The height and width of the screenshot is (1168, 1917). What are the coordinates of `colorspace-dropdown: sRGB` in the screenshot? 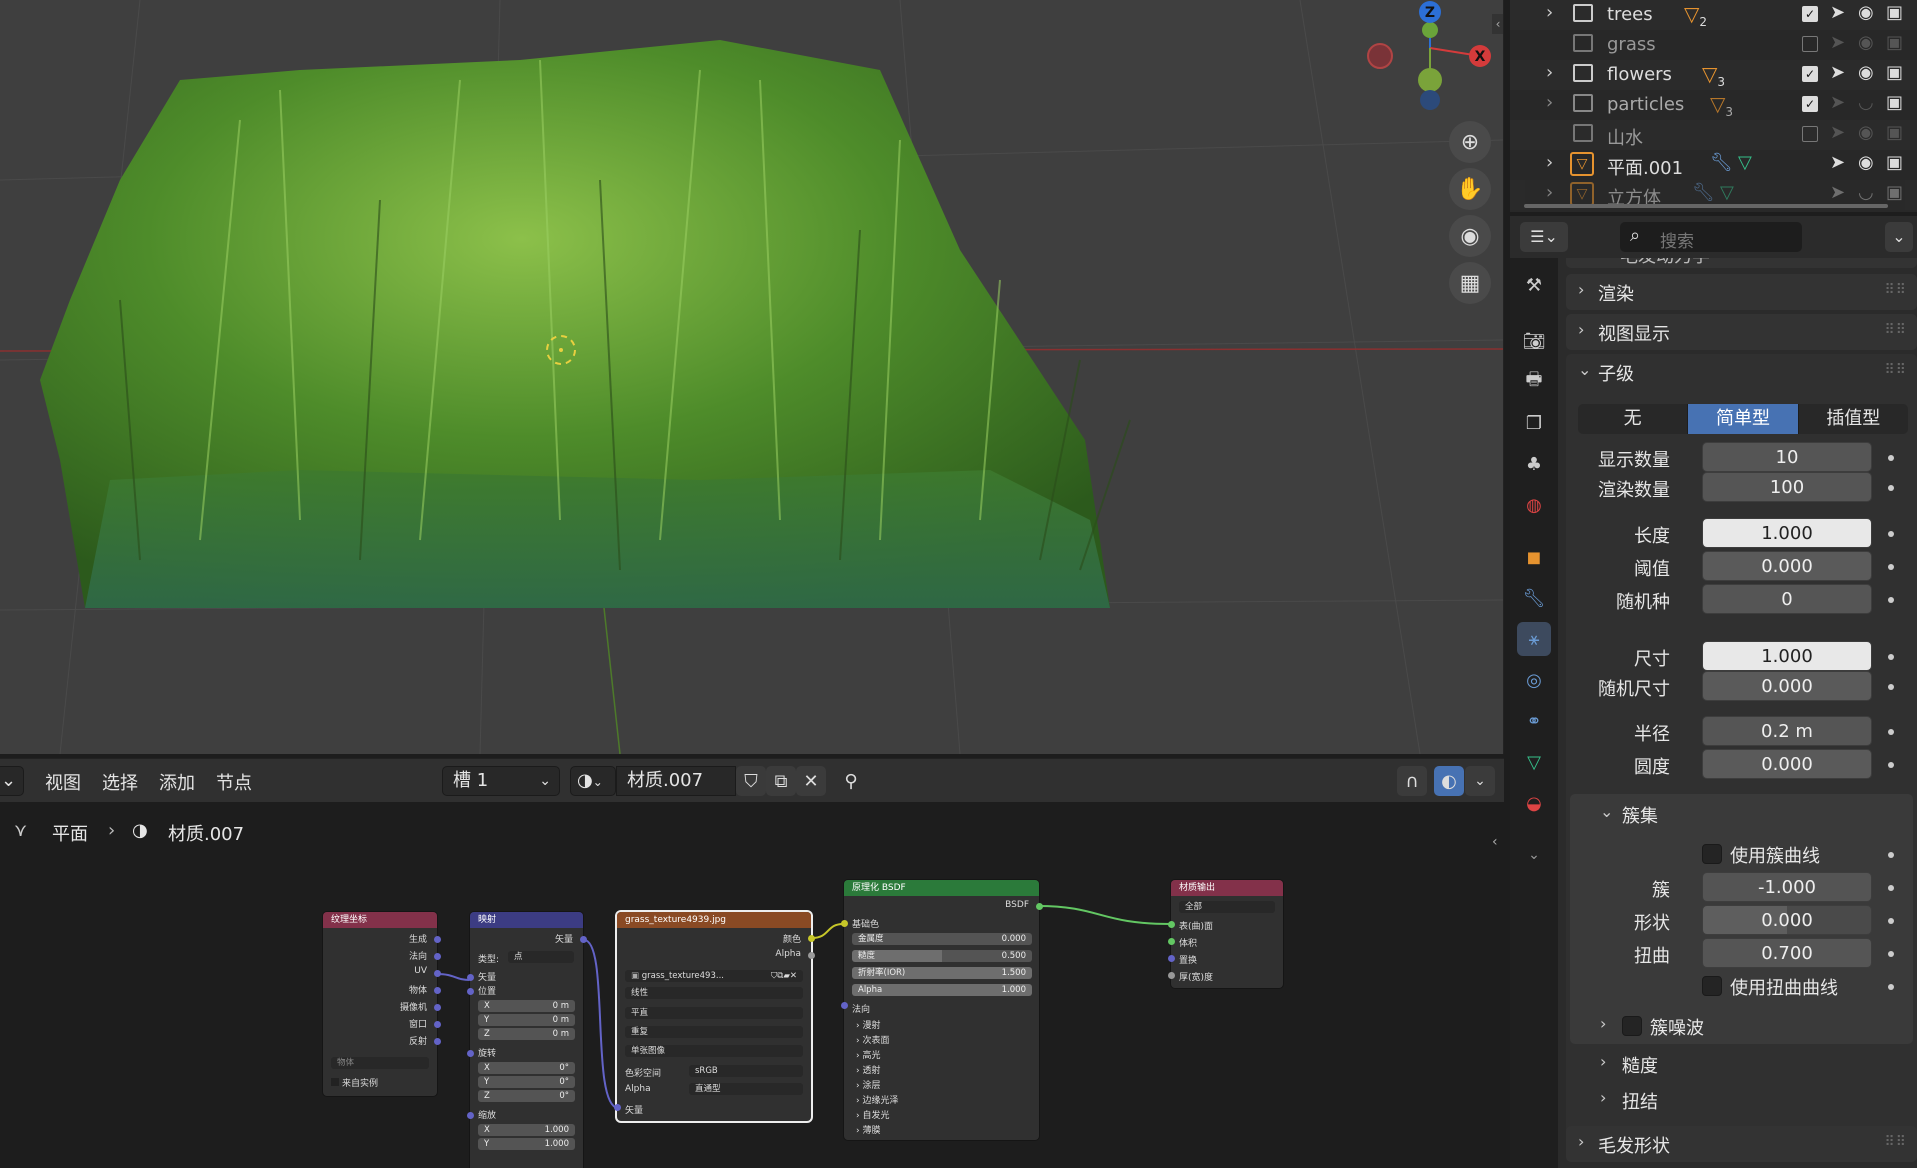 It's located at (746, 1071).